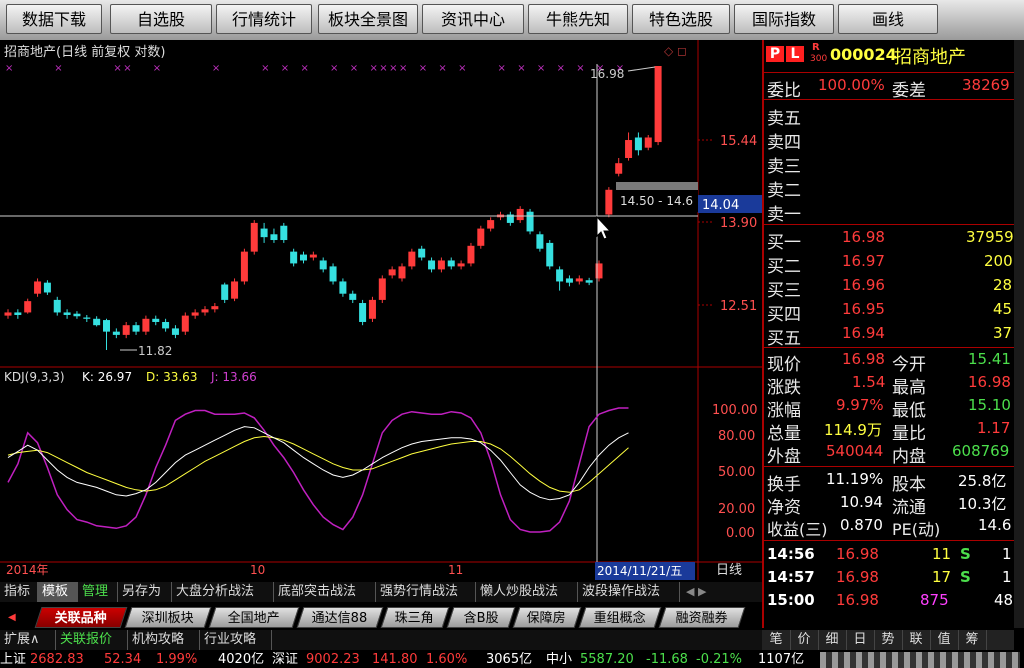  What do you see at coordinates (620, 617) in the screenshot?
I see `tab-restructuring: 重组概念` at bounding box center [620, 617].